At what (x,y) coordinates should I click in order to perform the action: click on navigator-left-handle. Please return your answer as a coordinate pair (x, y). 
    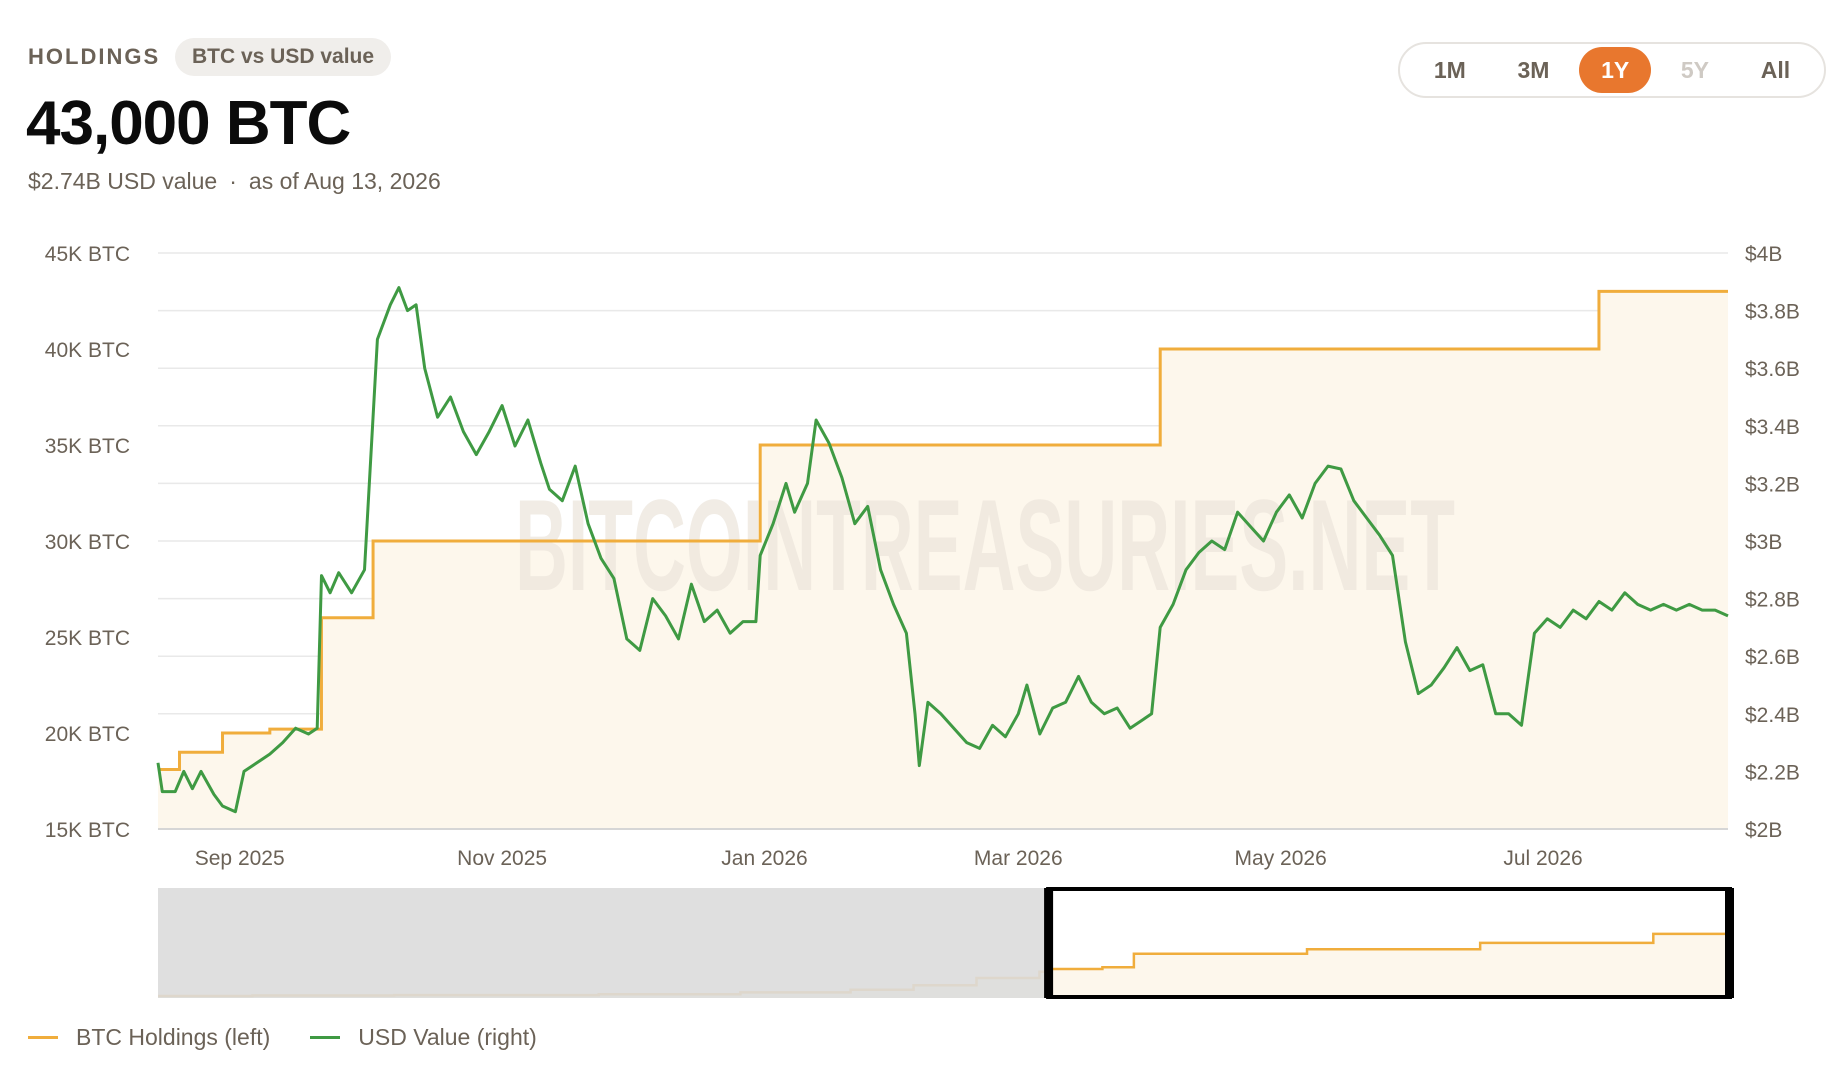
    Looking at the image, I should click on (1049, 943).